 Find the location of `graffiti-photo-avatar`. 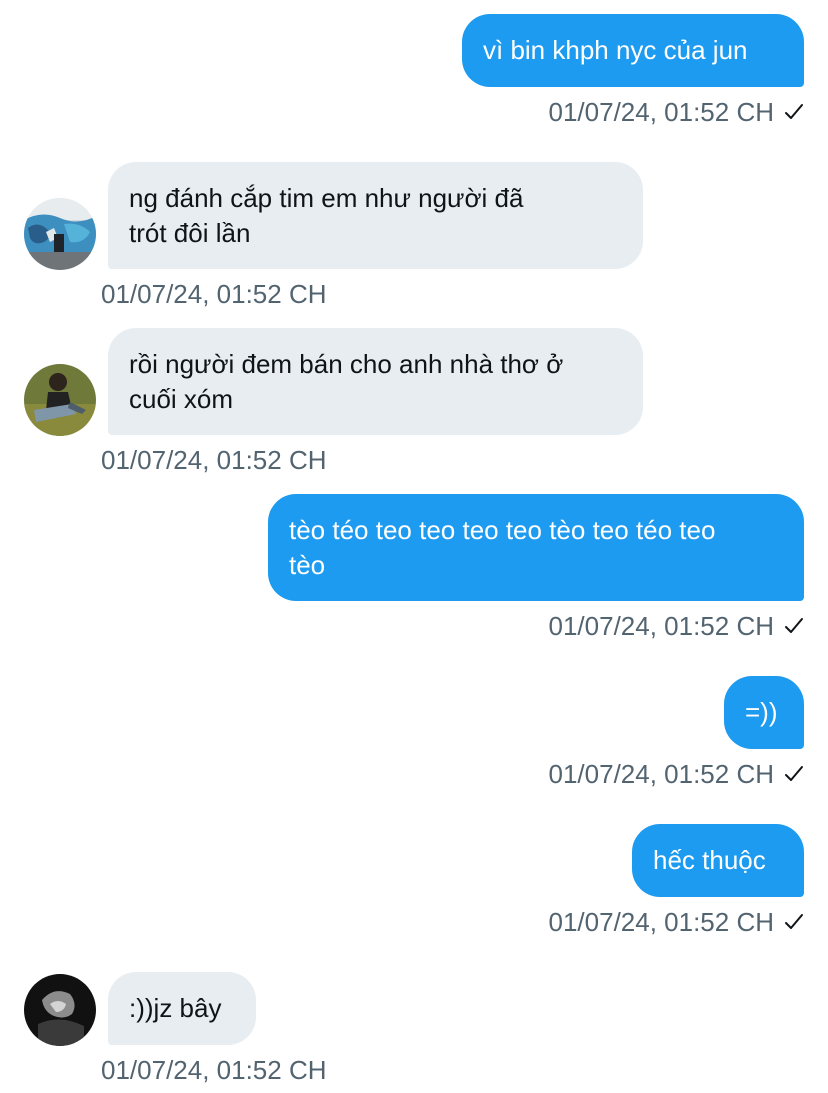

graffiti-photo-avatar is located at coordinates (60, 234).